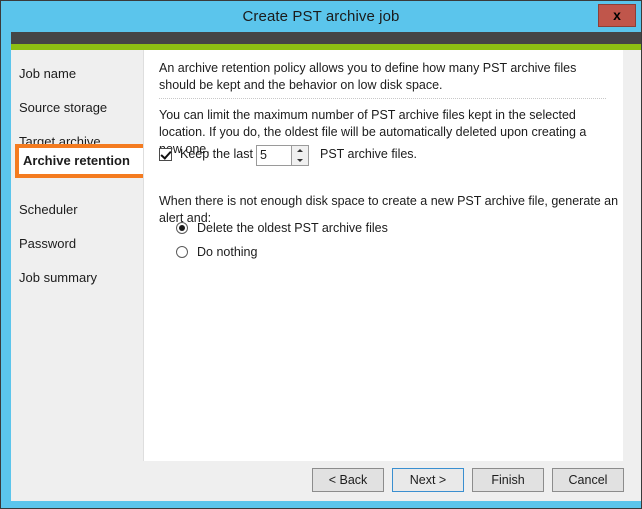 The image size is (642, 509). What do you see at coordinates (182, 228) in the screenshot?
I see `radio-selected-icon` at bounding box center [182, 228].